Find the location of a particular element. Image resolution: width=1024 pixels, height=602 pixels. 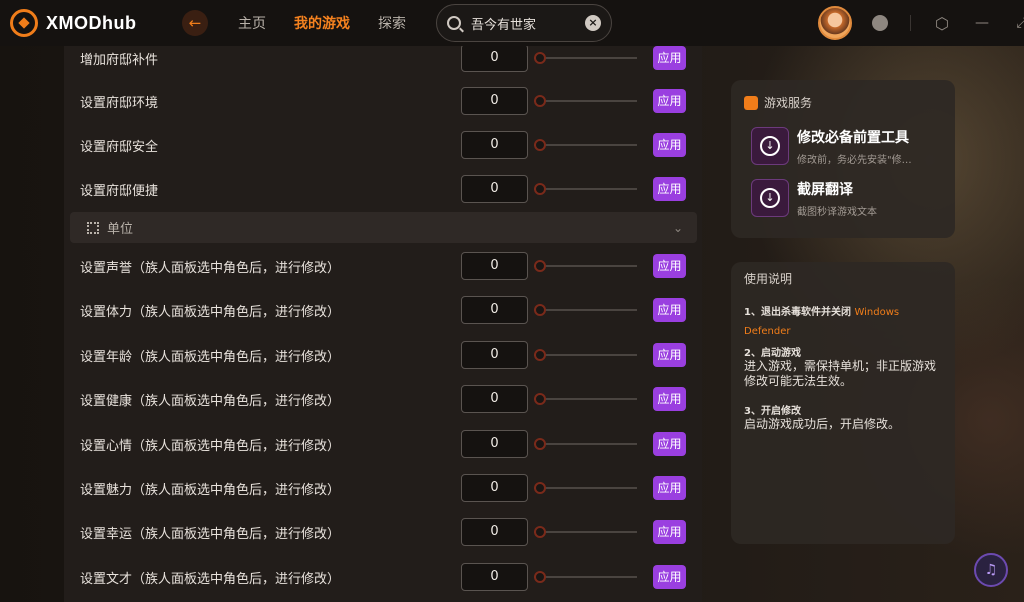

list-item: 设置文才（族人面板选中角色后，进行修改） 0 应用 is located at coordinates (383, 577).